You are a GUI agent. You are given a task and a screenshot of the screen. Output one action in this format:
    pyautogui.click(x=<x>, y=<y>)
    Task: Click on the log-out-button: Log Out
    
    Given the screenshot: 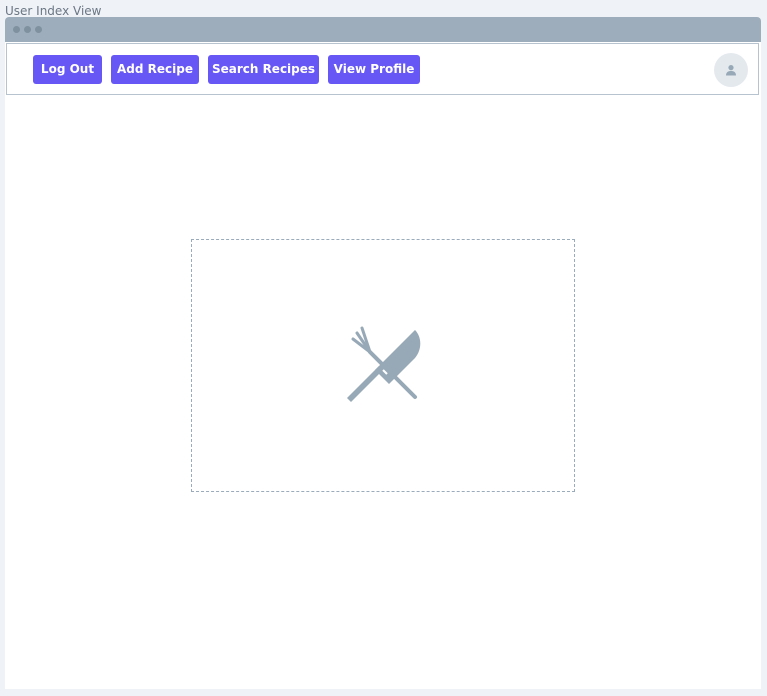 What is the action you would take?
    pyautogui.click(x=67, y=69)
    